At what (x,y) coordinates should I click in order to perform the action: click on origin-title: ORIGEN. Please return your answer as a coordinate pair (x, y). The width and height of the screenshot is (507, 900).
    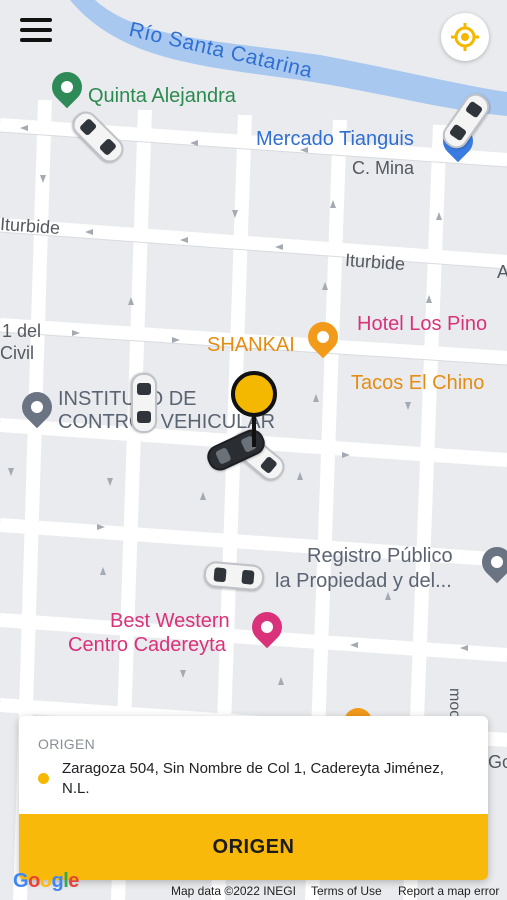
    Looking at the image, I should click on (67, 744).